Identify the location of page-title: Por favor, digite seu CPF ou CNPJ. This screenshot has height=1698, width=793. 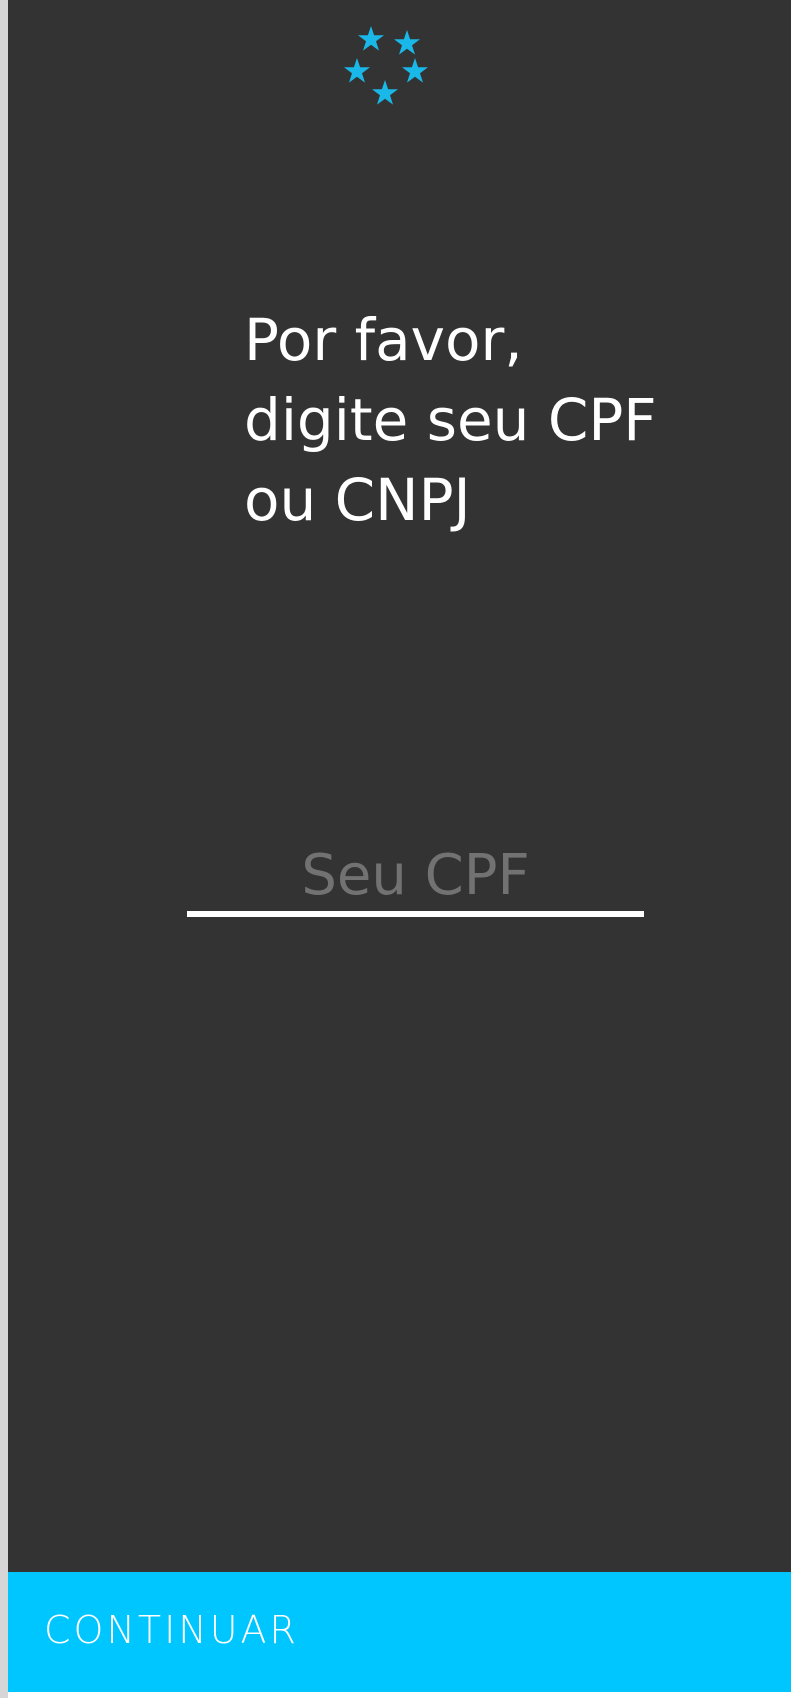
(494, 420).